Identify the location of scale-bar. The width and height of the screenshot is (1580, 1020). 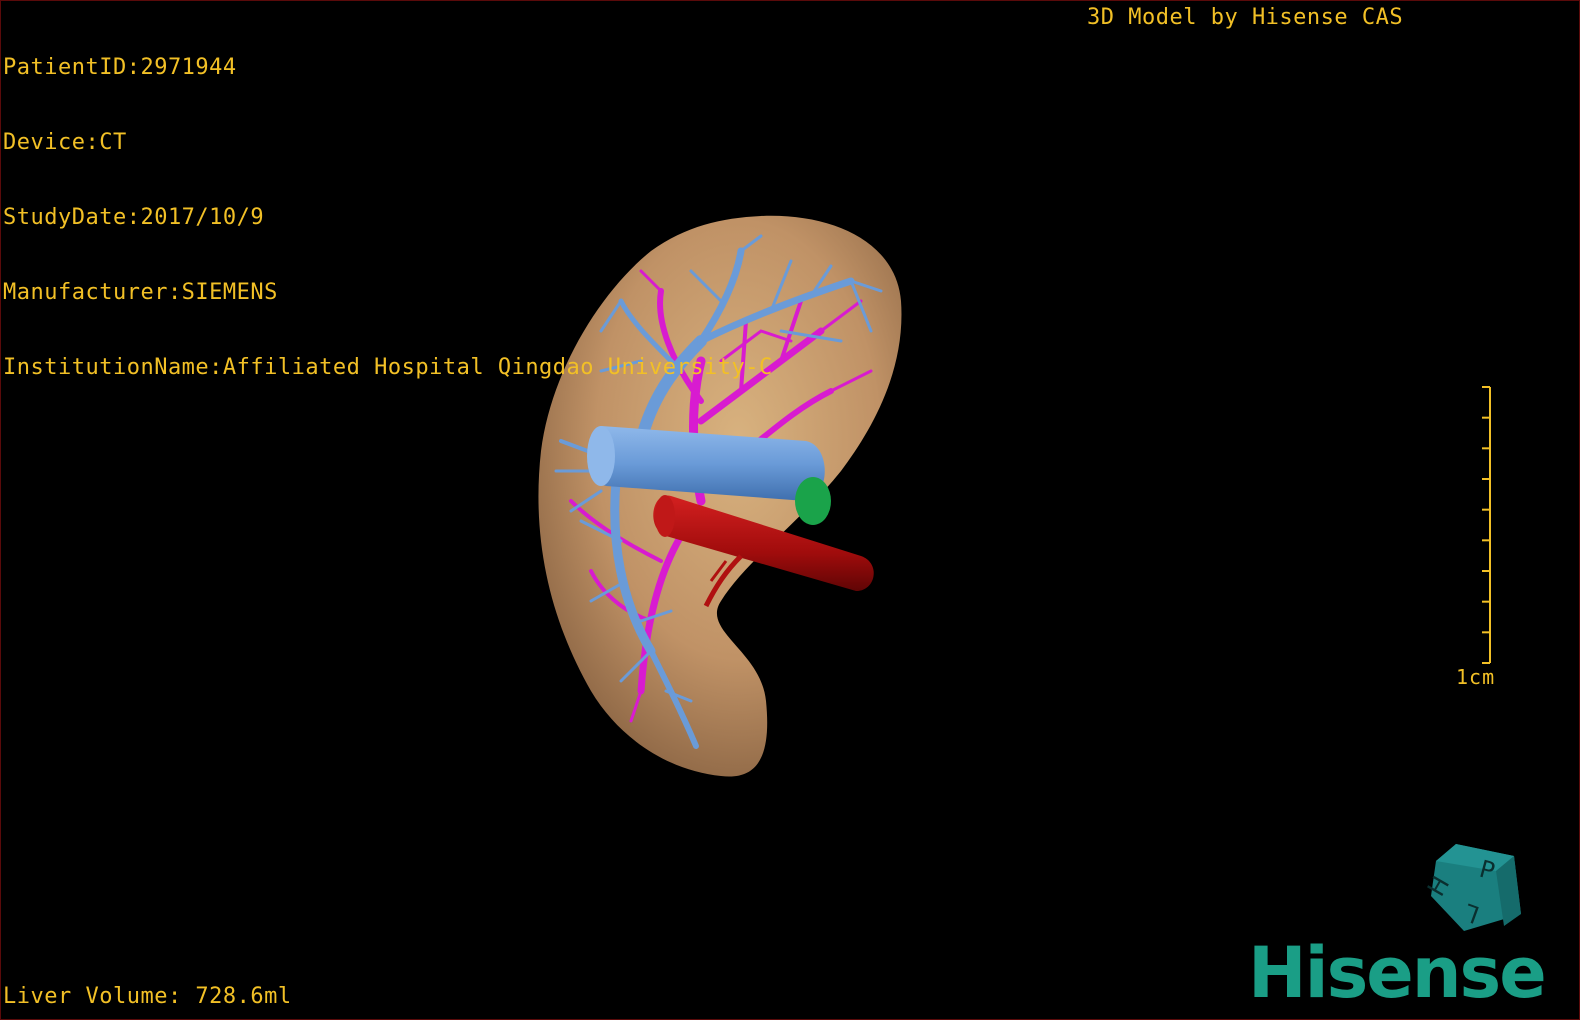
(1486, 525).